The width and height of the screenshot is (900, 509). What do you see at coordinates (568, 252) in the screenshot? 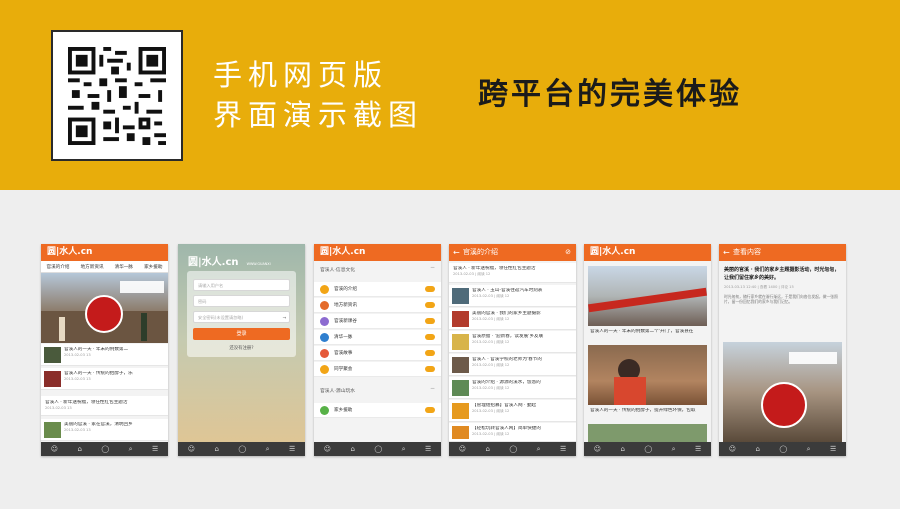
I see `compass-icon: ⊘` at bounding box center [568, 252].